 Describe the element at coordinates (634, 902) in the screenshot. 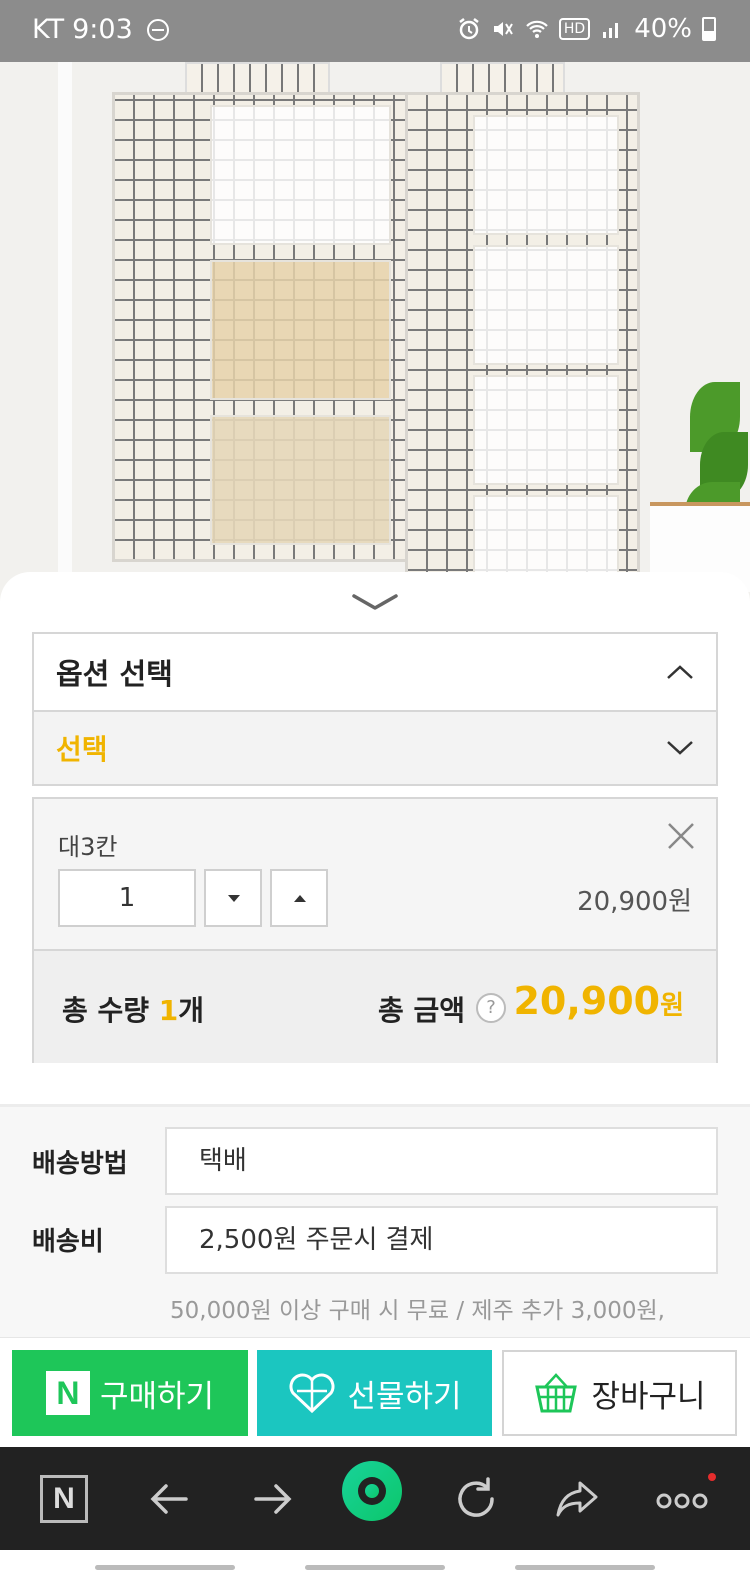

I see `item-price: 20,900원` at that location.